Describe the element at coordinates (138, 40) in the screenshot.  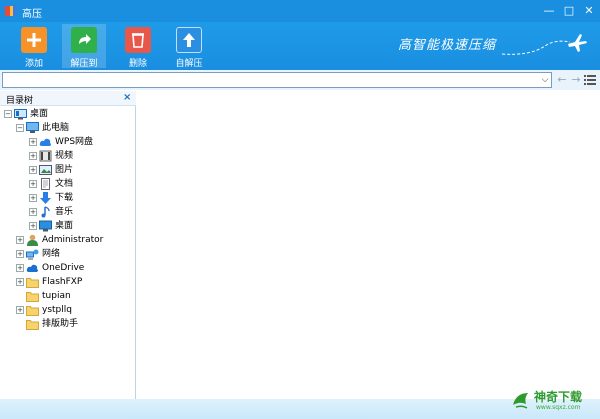
I see `trash-icon` at that location.